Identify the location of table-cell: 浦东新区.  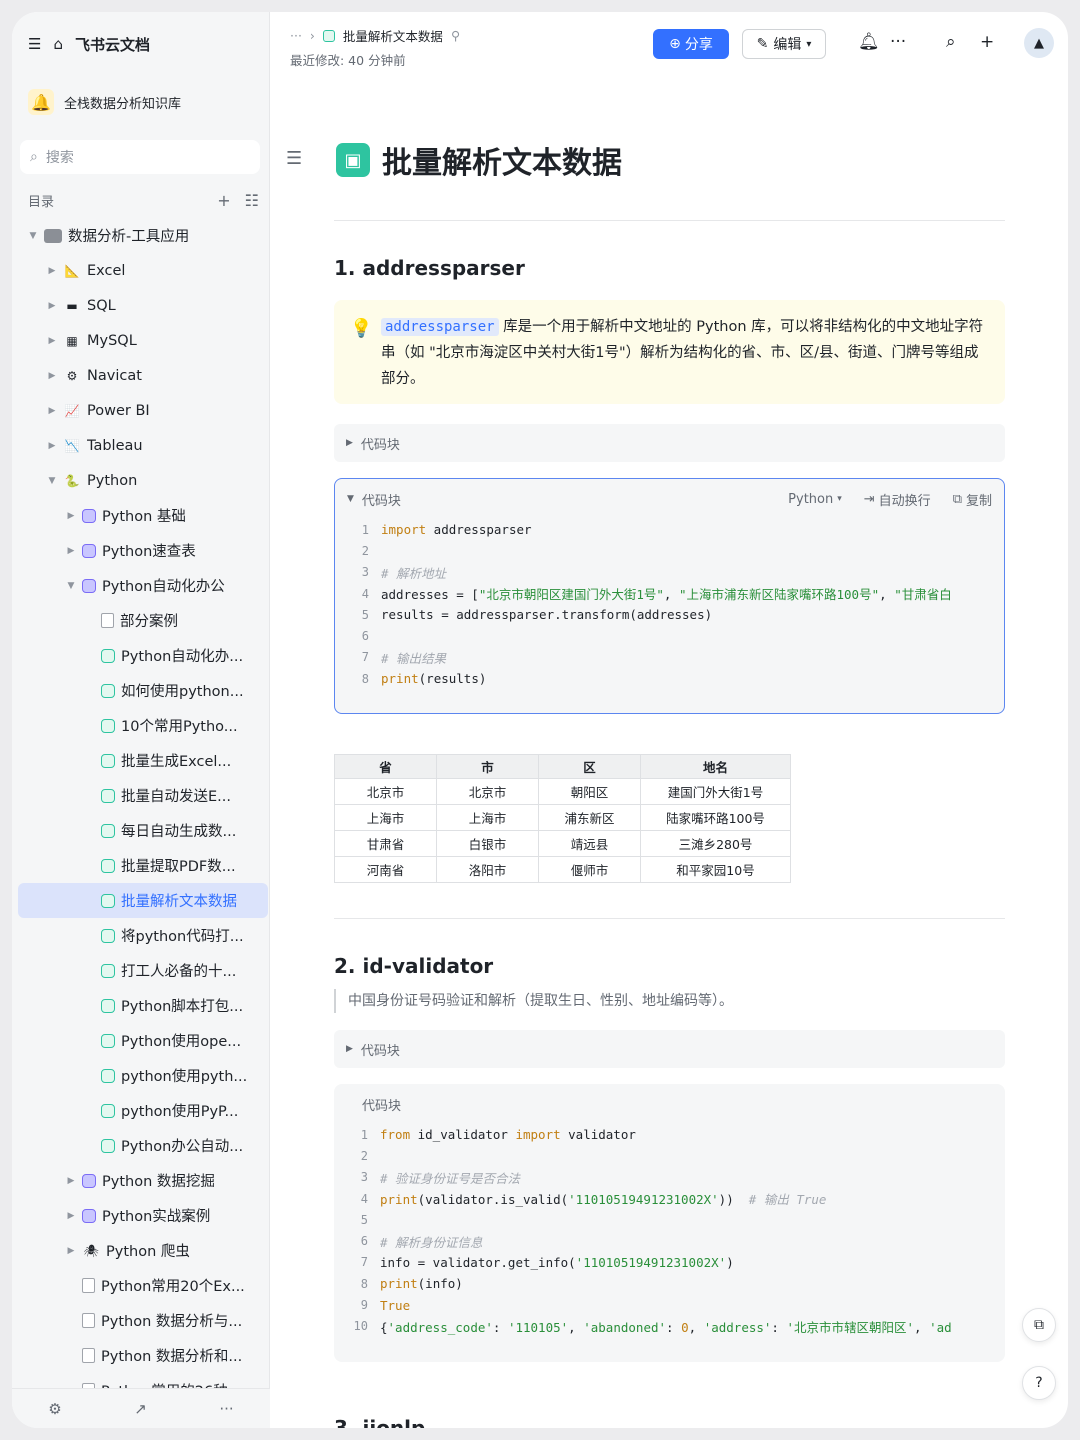
(589, 817).